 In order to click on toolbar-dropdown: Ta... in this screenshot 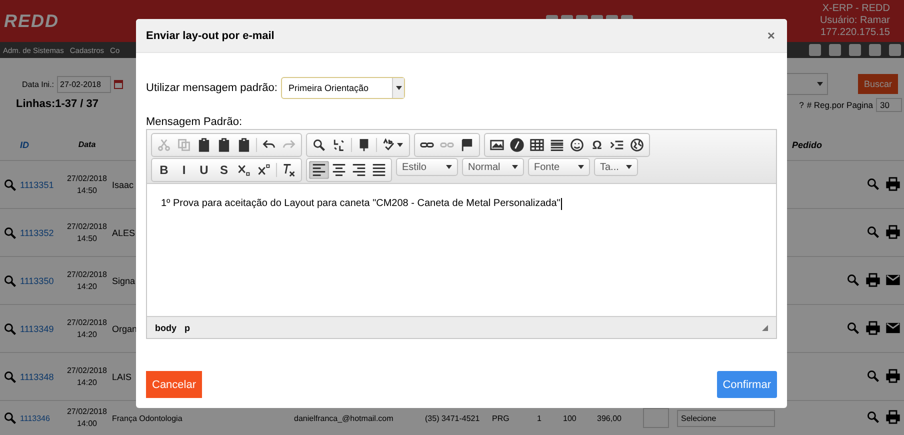, I will do `click(616, 167)`.